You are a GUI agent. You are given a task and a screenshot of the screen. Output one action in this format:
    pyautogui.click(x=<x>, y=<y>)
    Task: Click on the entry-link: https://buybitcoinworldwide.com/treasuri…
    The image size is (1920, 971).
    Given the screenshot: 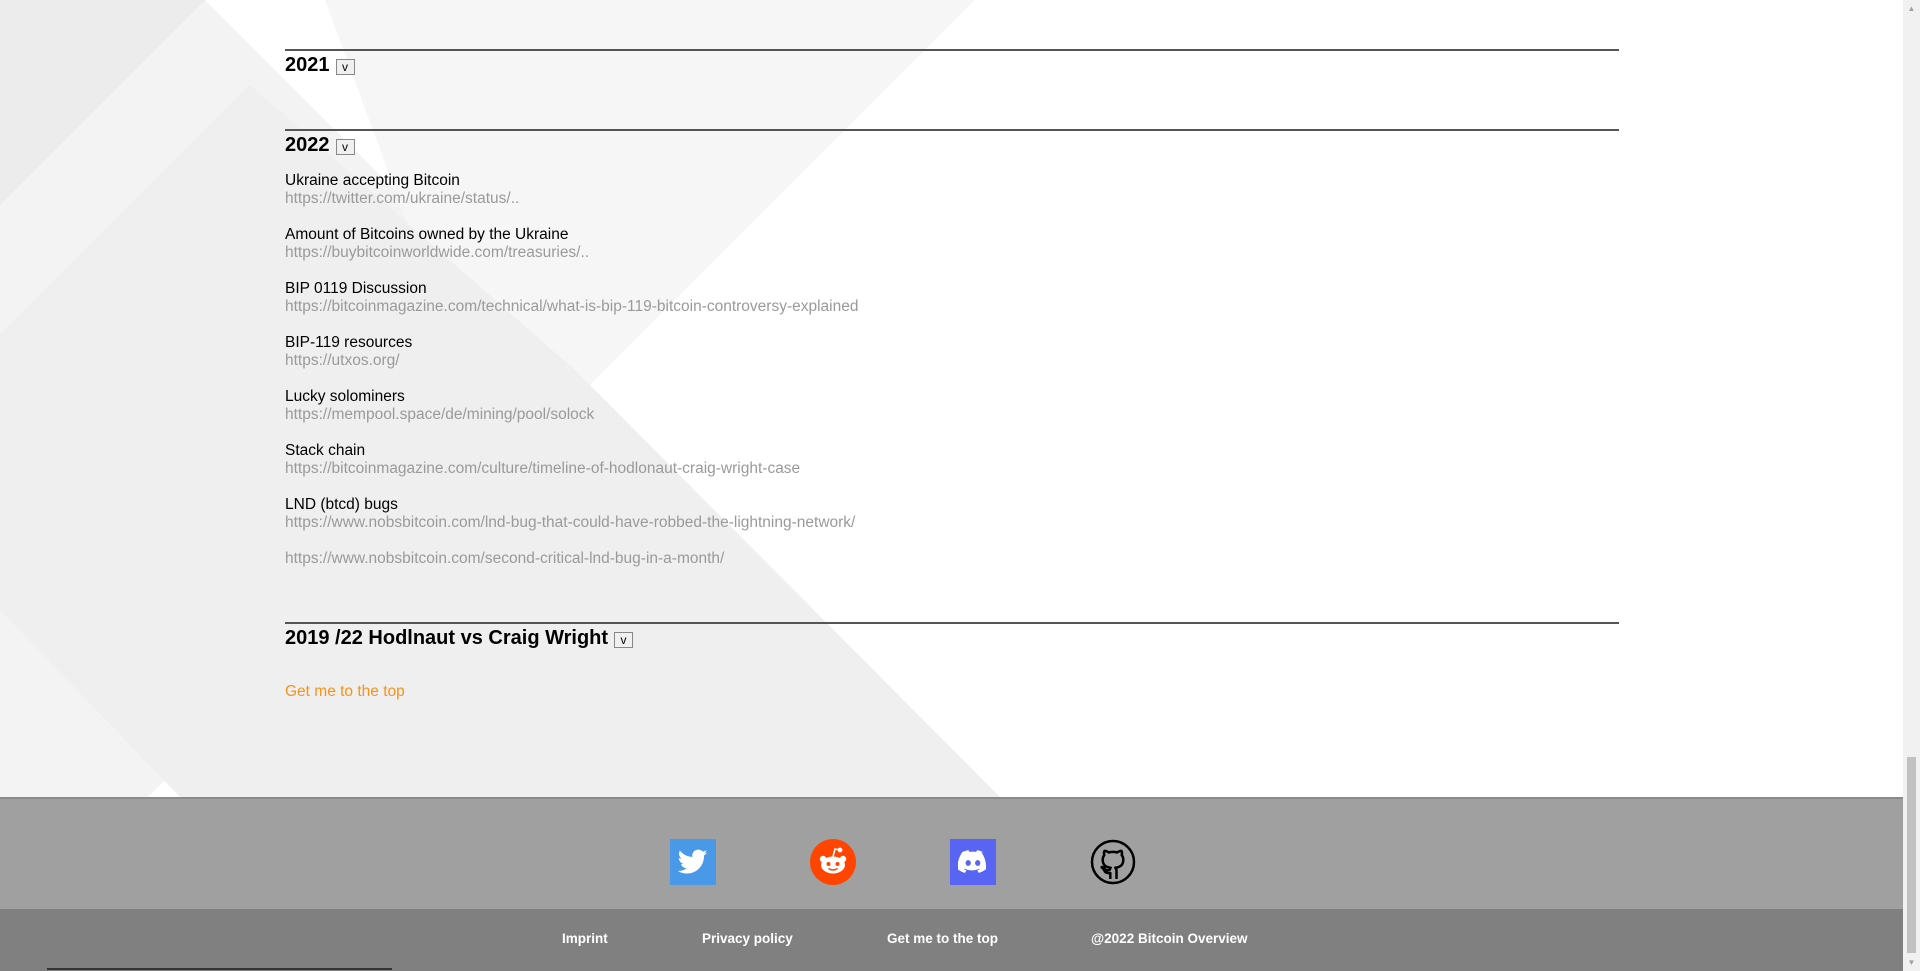 What is the action you would take?
    pyautogui.click(x=952, y=253)
    